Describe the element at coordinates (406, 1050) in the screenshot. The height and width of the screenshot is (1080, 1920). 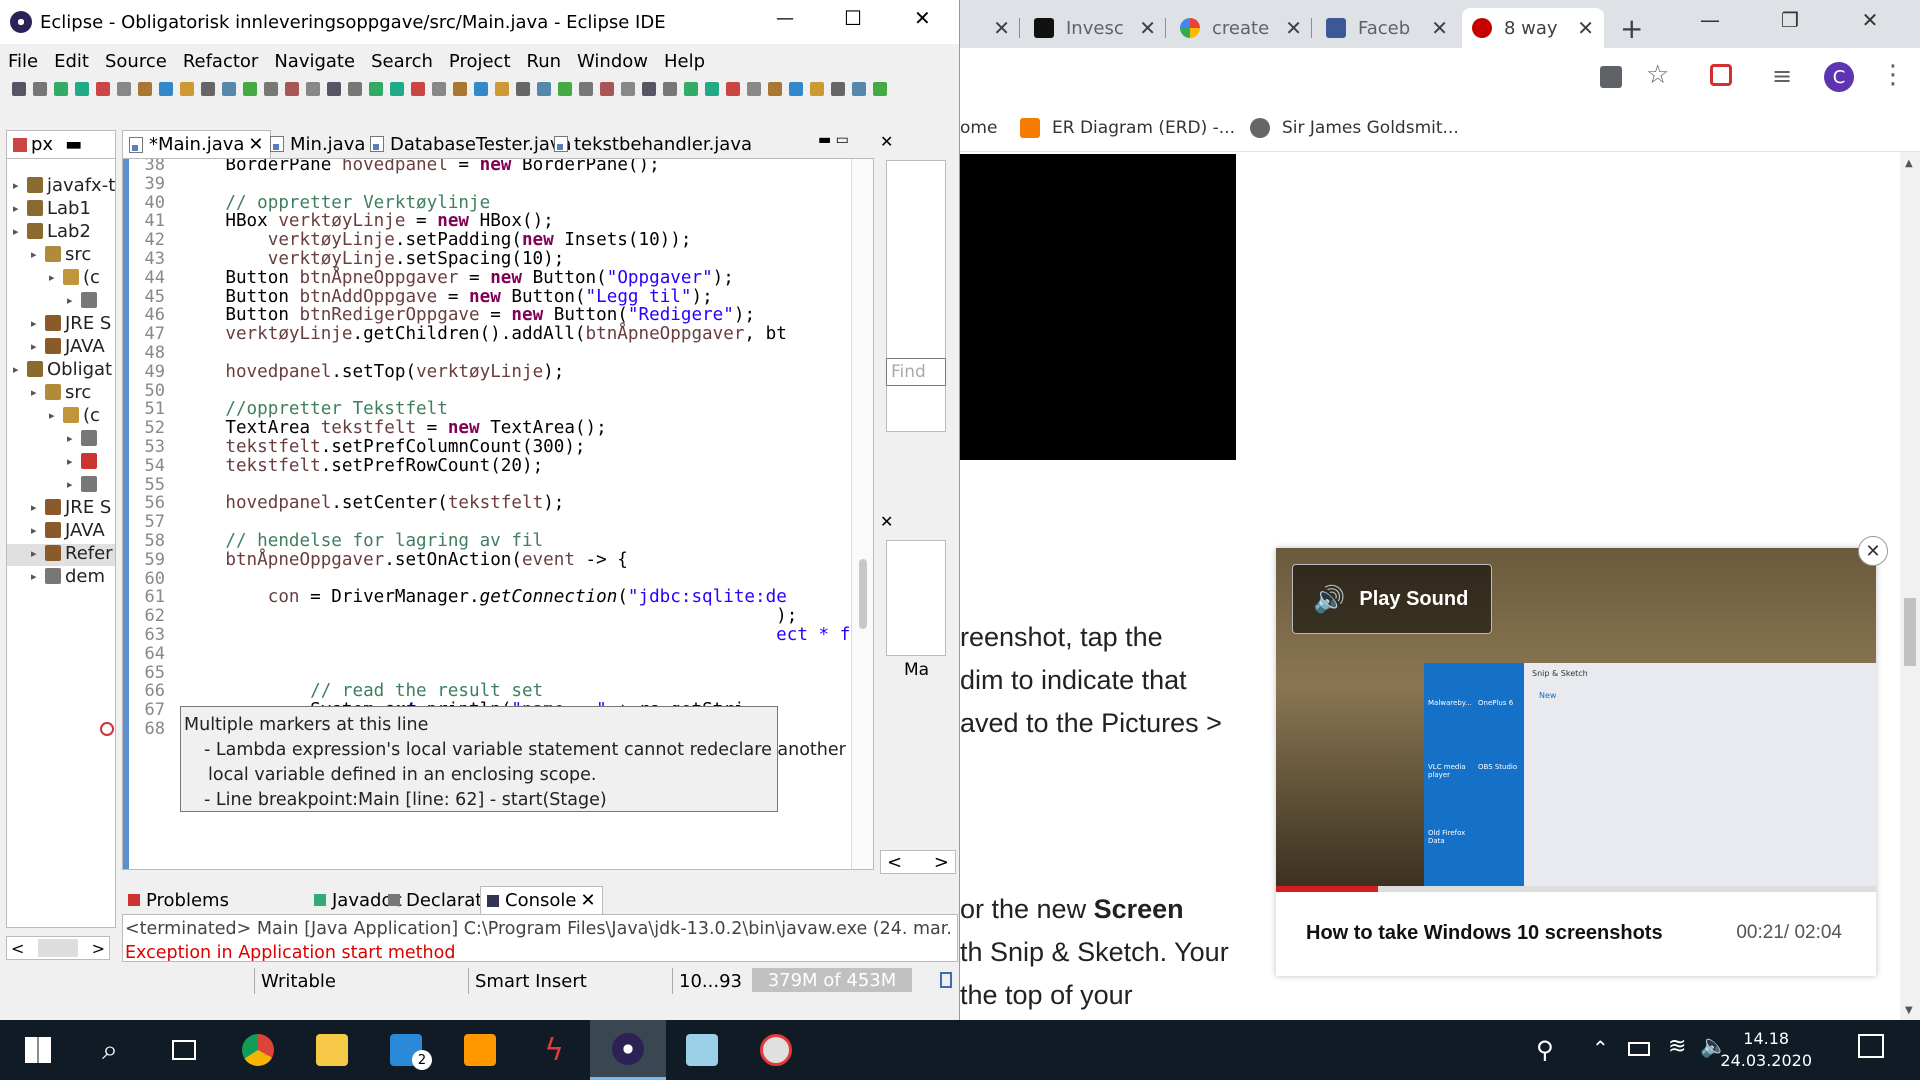
I see `mail-app: 2` at that location.